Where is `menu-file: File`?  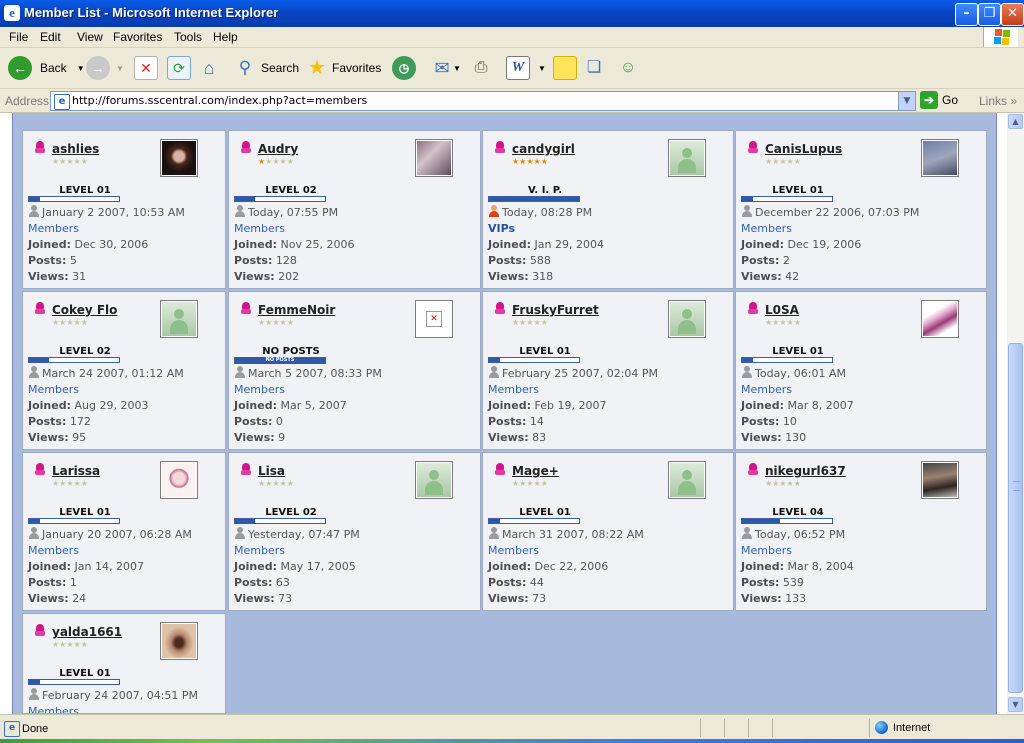
menu-file: File is located at coordinates (18, 37).